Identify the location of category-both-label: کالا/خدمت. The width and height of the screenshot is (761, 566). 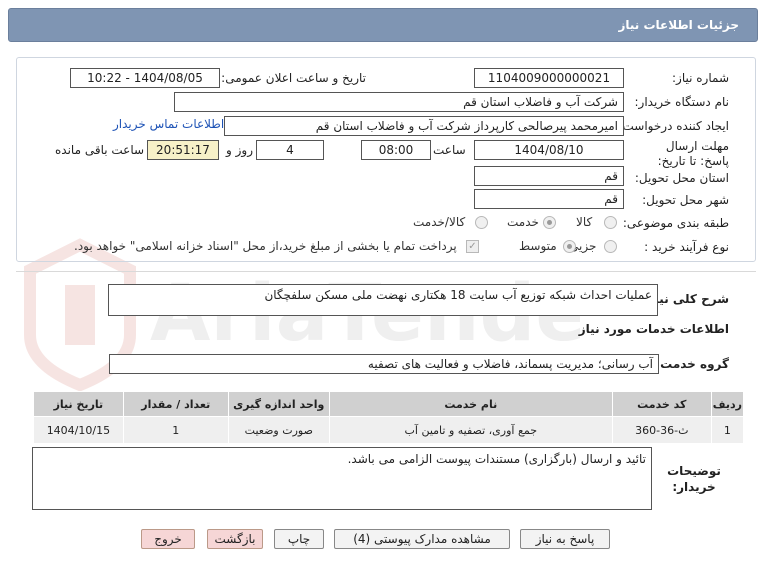
(439, 222).